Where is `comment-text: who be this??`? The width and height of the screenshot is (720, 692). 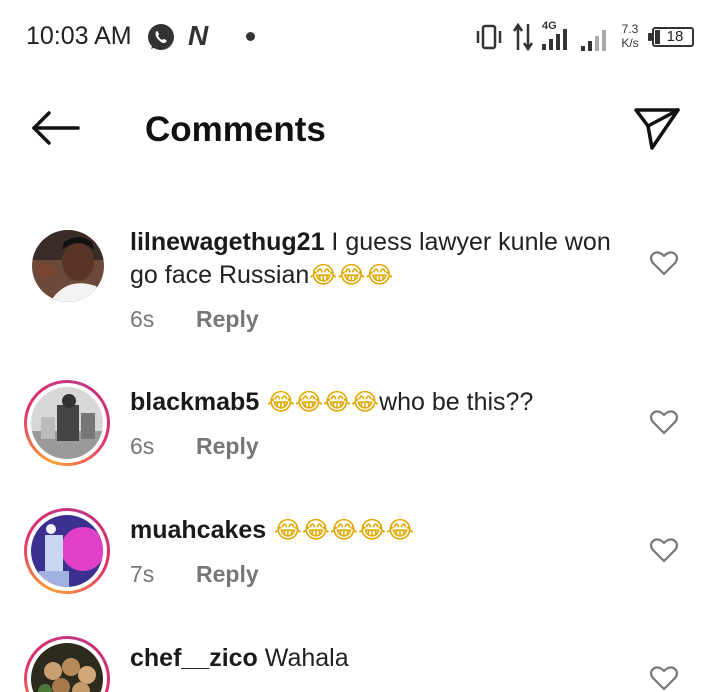 comment-text: who be this?? is located at coordinates (456, 402).